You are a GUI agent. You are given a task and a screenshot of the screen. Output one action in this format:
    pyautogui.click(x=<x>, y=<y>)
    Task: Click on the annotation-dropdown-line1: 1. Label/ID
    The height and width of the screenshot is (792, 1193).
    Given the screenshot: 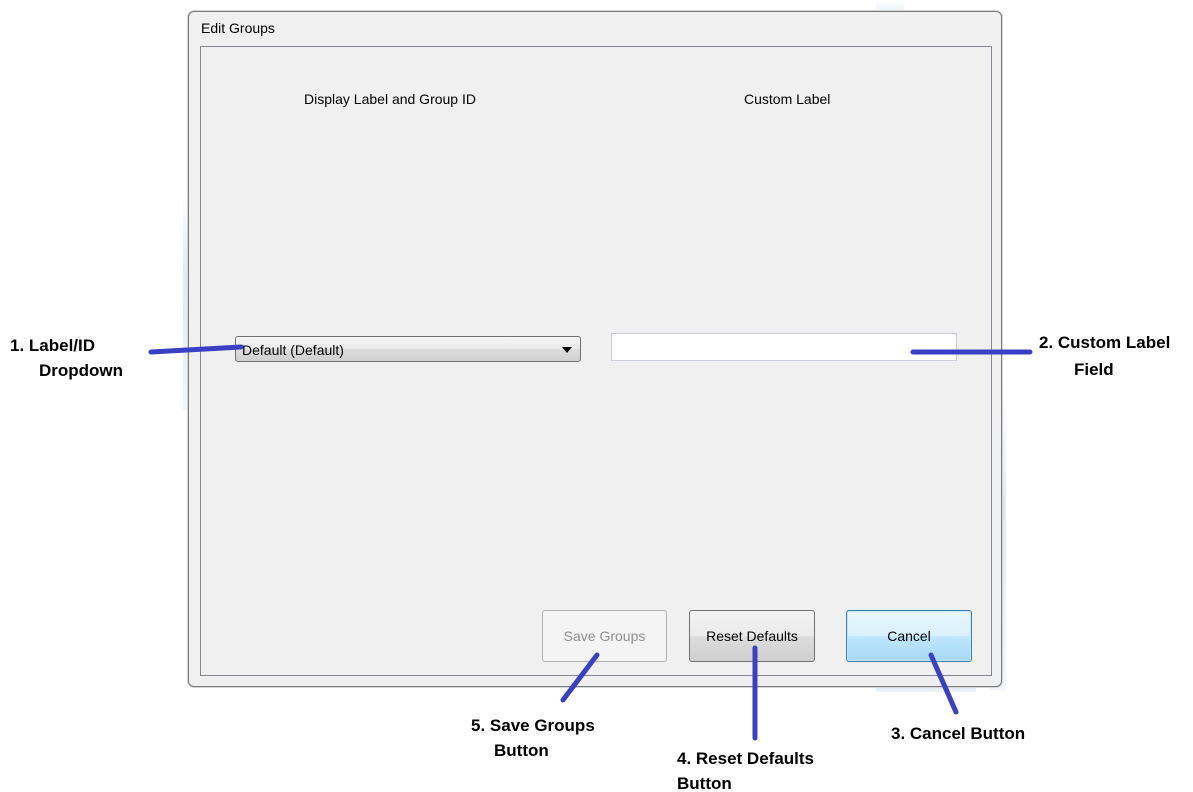 What is the action you would take?
    pyautogui.click(x=53, y=345)
    